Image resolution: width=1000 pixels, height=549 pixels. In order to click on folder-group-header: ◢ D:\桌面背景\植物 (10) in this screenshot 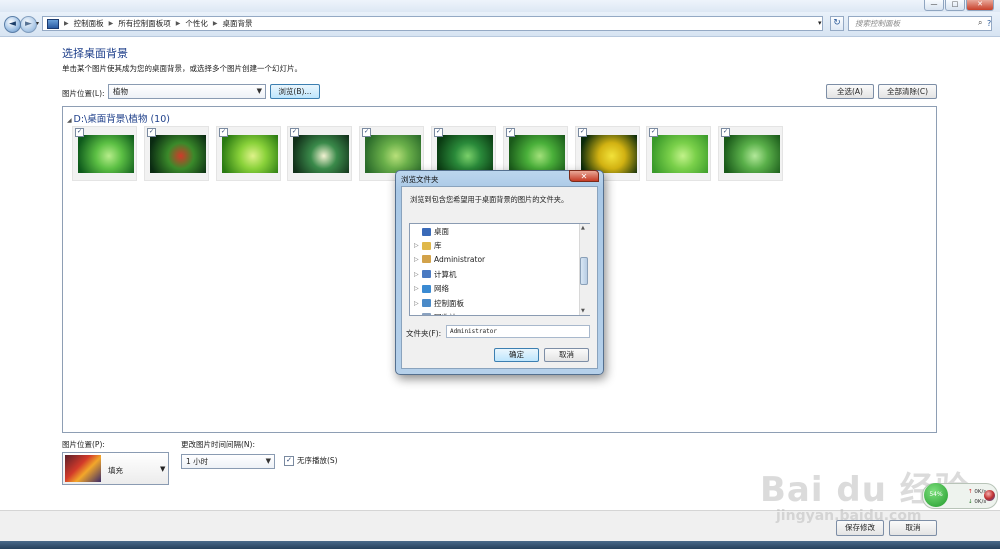, I will do `click(118, 118)`.